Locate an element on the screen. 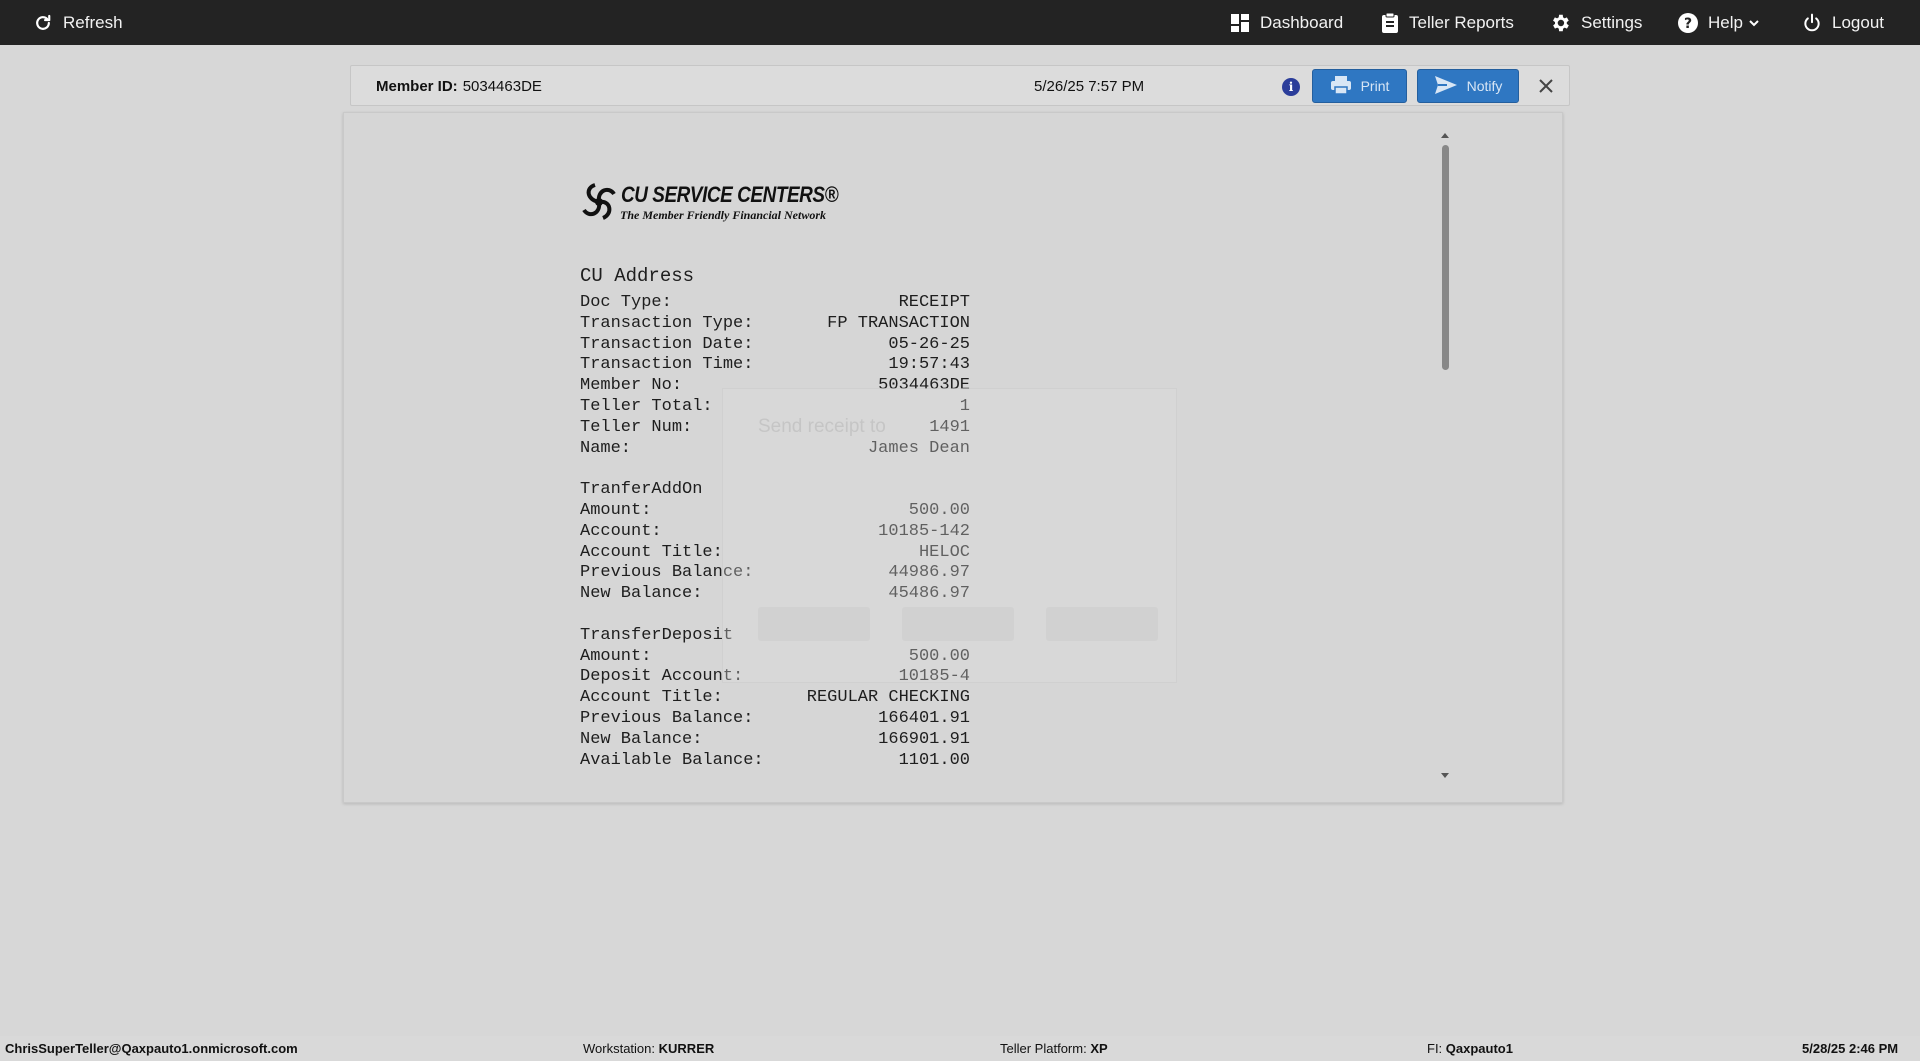 The image size is (1920, 1061). logout-label: Logout is located at coordinates (1858, 22).